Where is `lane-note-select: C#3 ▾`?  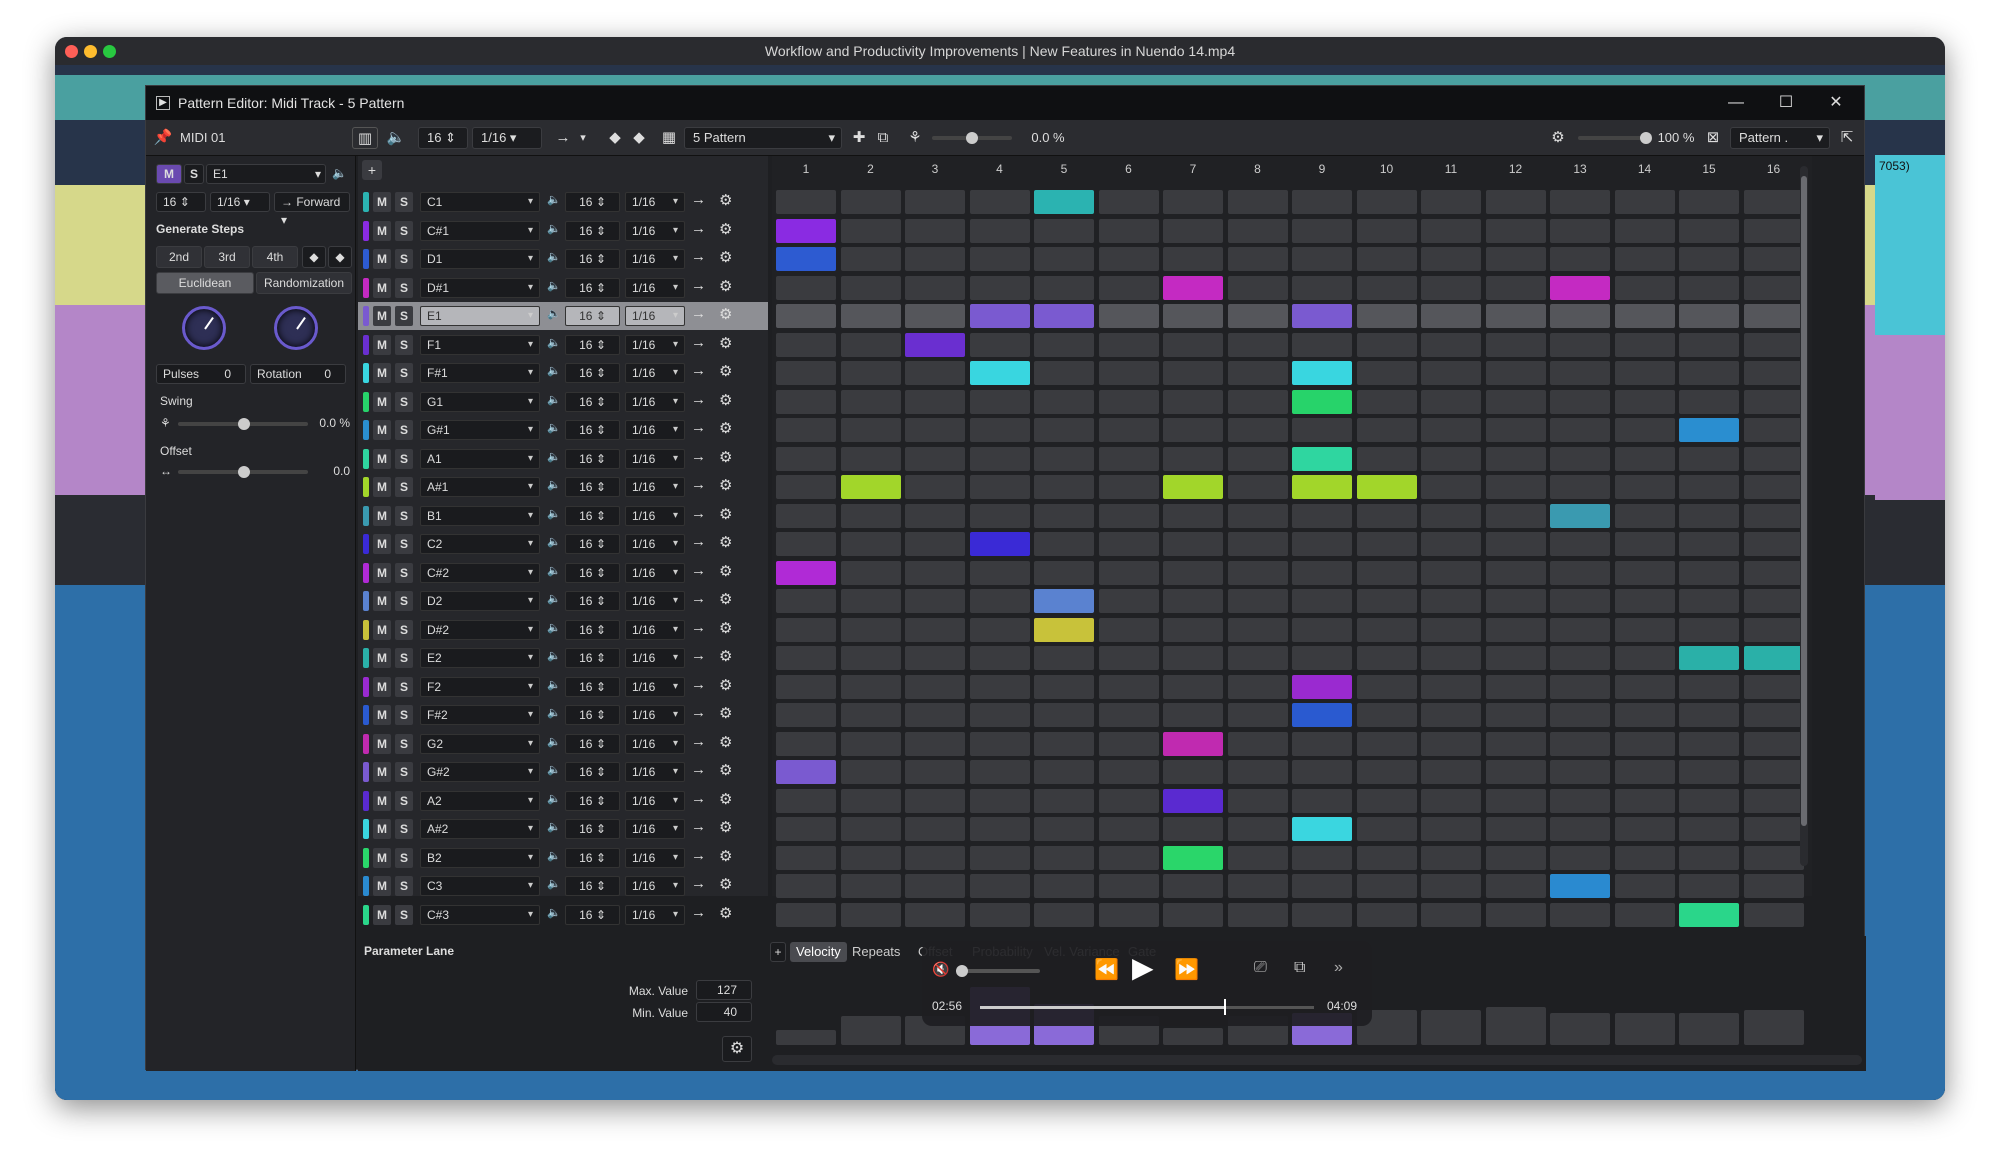 lane-note-select: C#3 ▾ is located at coordinates (480, 914).